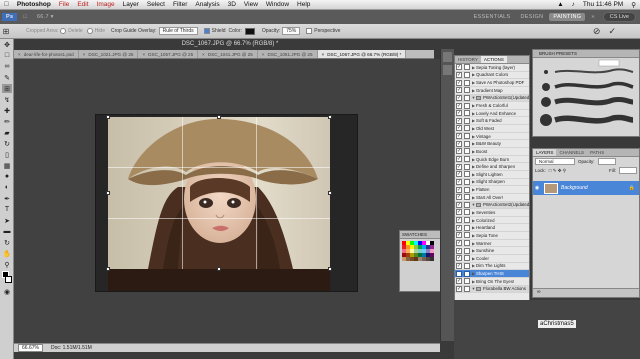 This screenshot has height=359, width=640. I want to click on overlay-select: Rule of Thirds, so click(178, 31).